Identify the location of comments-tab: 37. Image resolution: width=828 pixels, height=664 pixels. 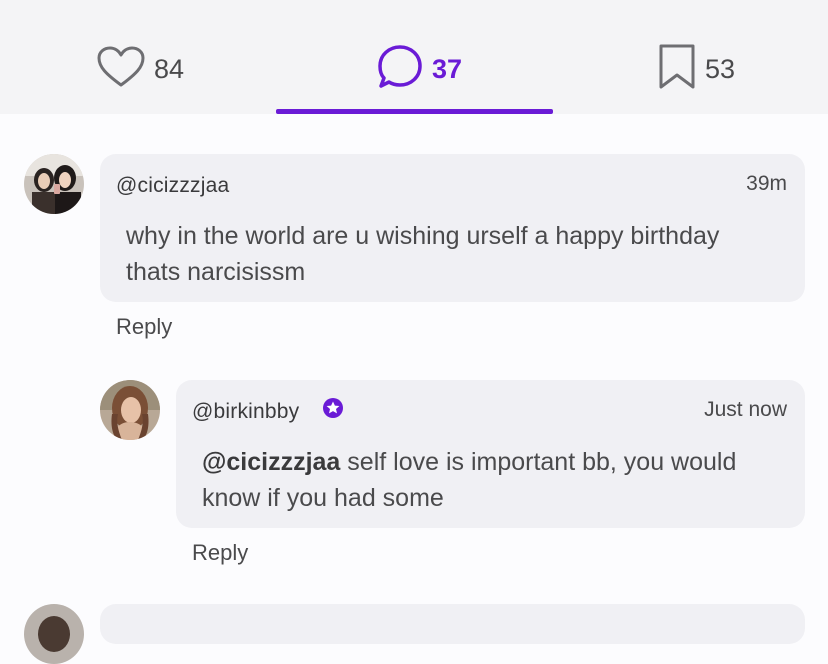
(419, 69).